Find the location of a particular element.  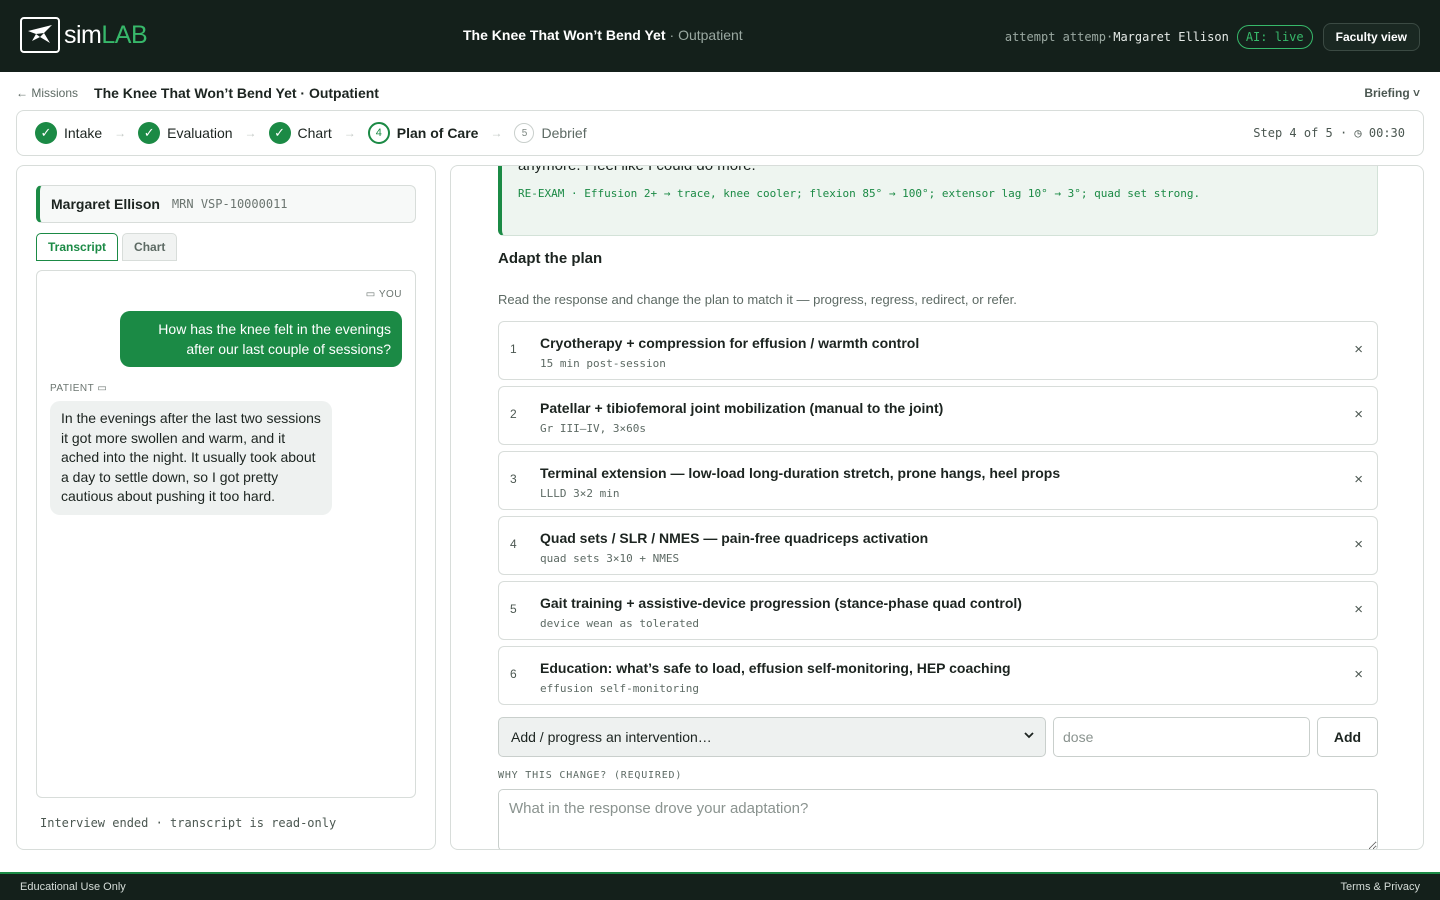

intervention-dose: effusion self-monitoring is located at coordinates (619, 688).